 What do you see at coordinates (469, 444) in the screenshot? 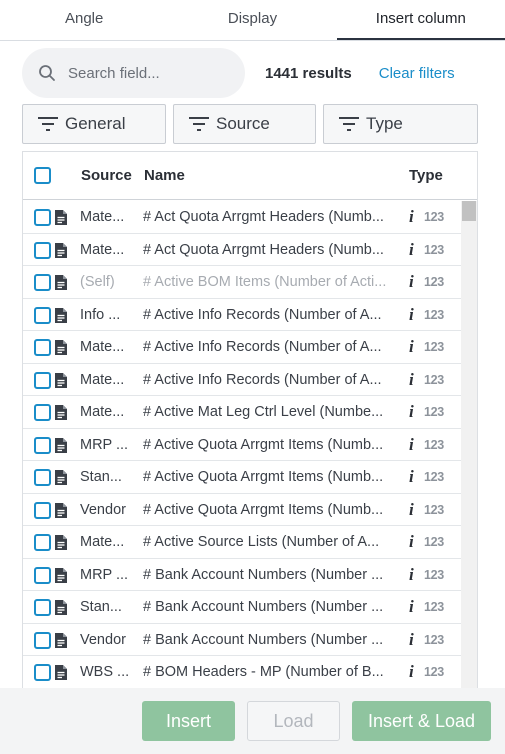
I see `scrollbar-track` at bounding box center [469, 444].